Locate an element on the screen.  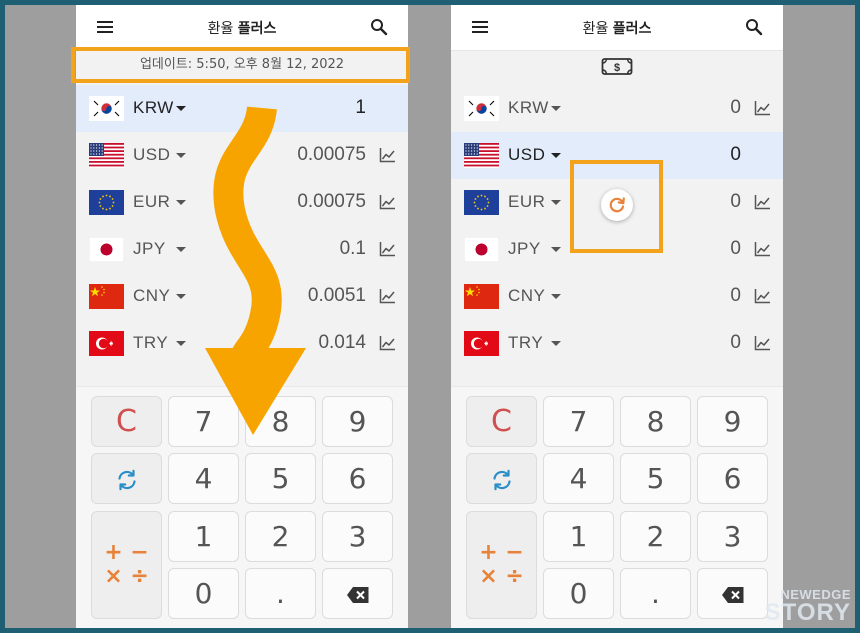
currency-row-try: TRY 0 is located at coordinates (617, 343).